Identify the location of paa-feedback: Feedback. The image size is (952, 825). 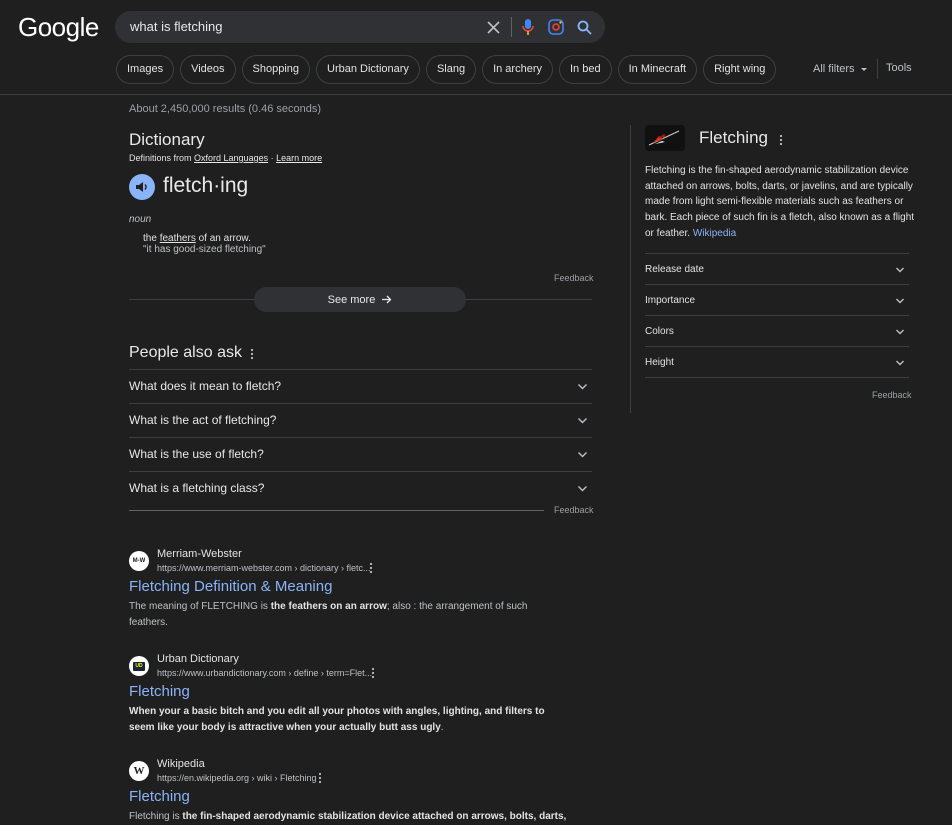
(574, 510).